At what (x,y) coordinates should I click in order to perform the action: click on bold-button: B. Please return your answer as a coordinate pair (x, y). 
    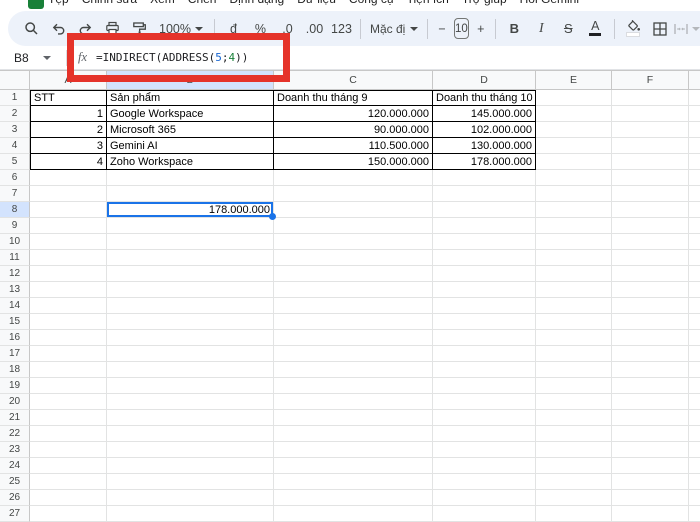
    Looking at the image, I should click on (514, 29).